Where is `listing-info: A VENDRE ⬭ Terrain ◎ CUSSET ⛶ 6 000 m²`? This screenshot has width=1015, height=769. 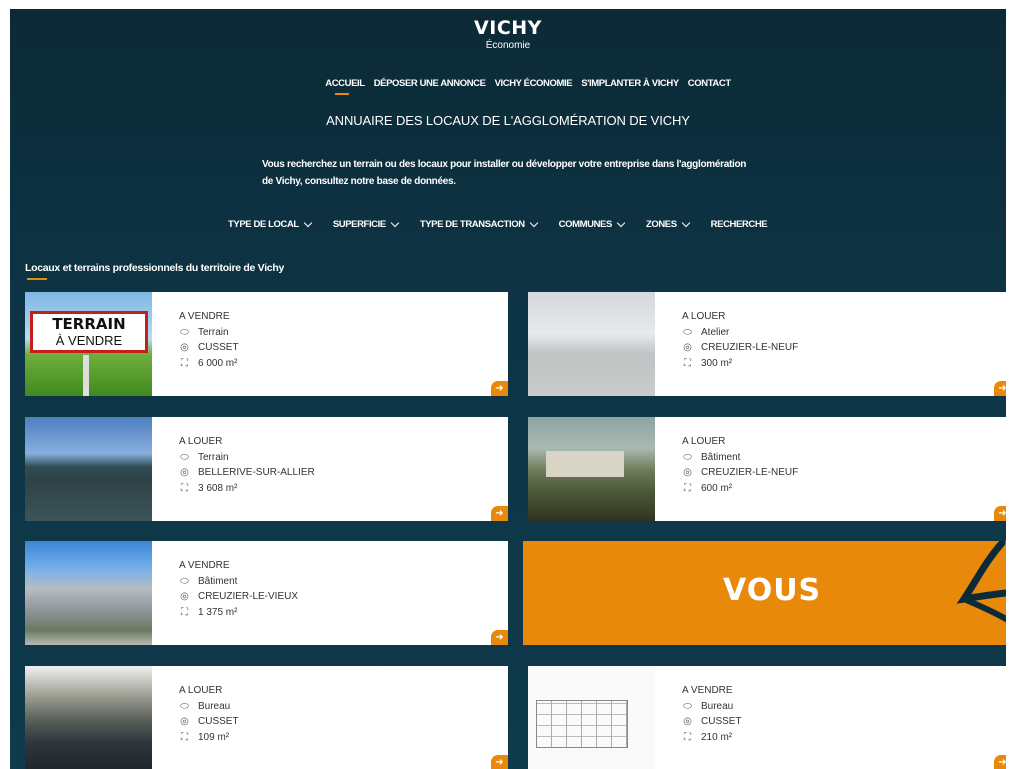
listing-info: A VENDRE ⬭ Terrain ◎ CUSSET ⛶ 6 000 m² is located at coordinates (195, 344).